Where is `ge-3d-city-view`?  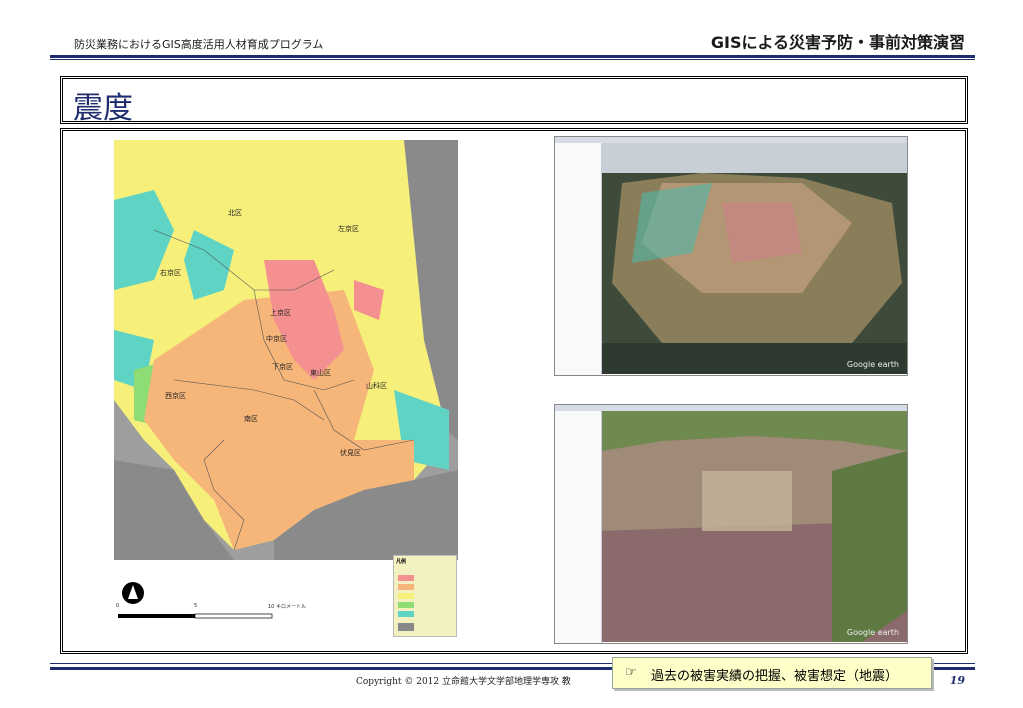
ge-3d-city-view is located at coordinates (754, 526).